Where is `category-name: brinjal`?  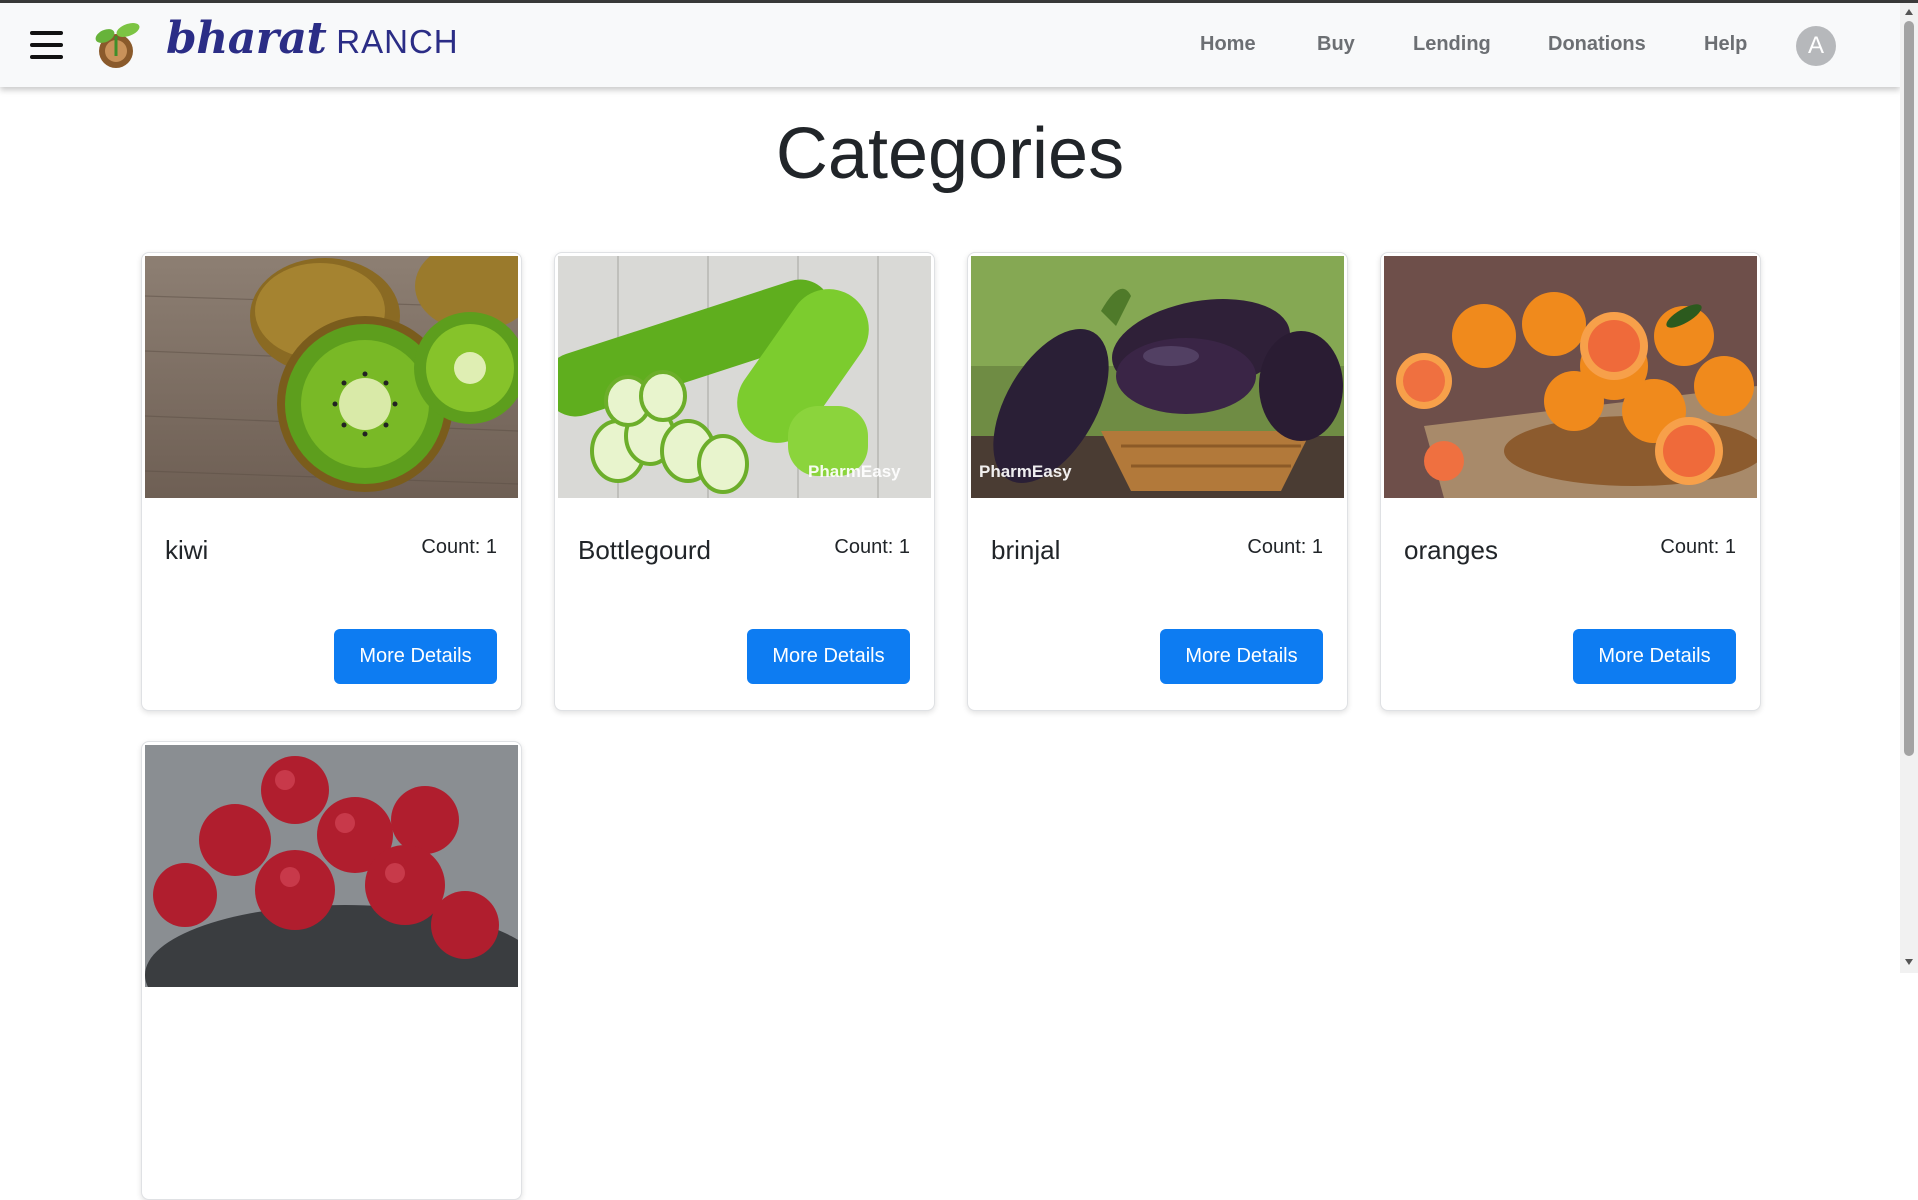 category-name: brinjal is located at coordinates (1026, 550).